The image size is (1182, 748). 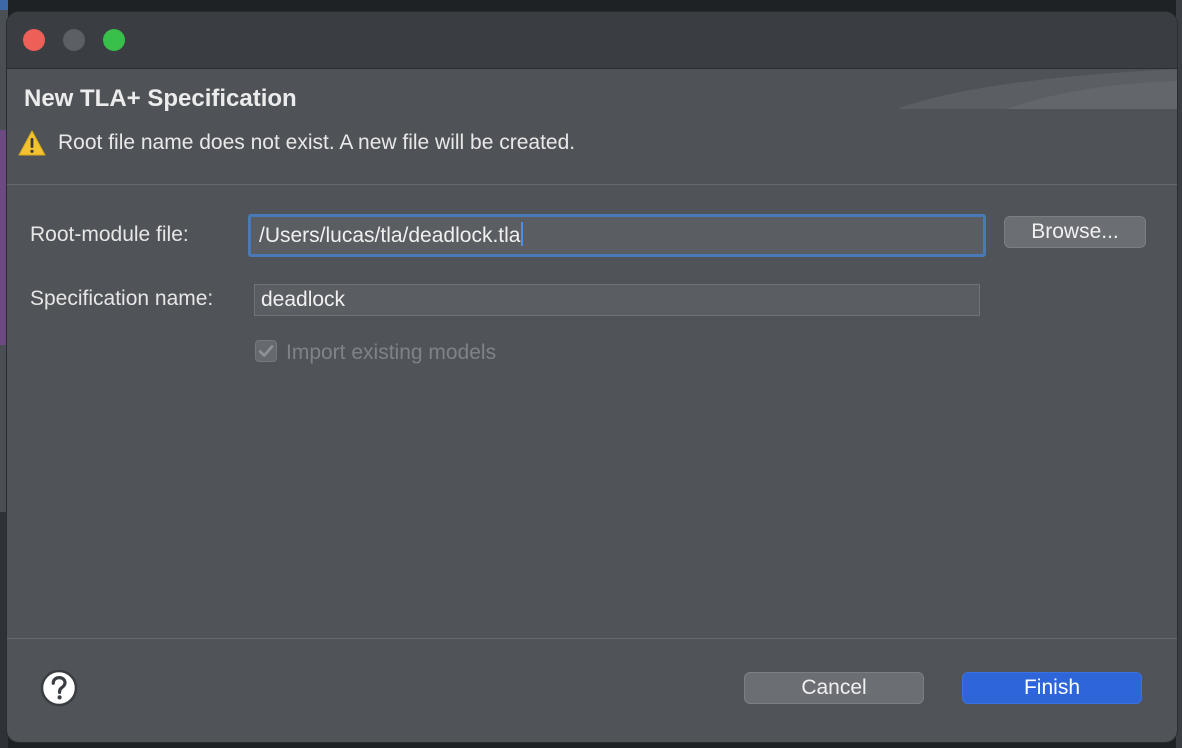 I want to click on finish-button: Finish, so click(x=1052, y=688).